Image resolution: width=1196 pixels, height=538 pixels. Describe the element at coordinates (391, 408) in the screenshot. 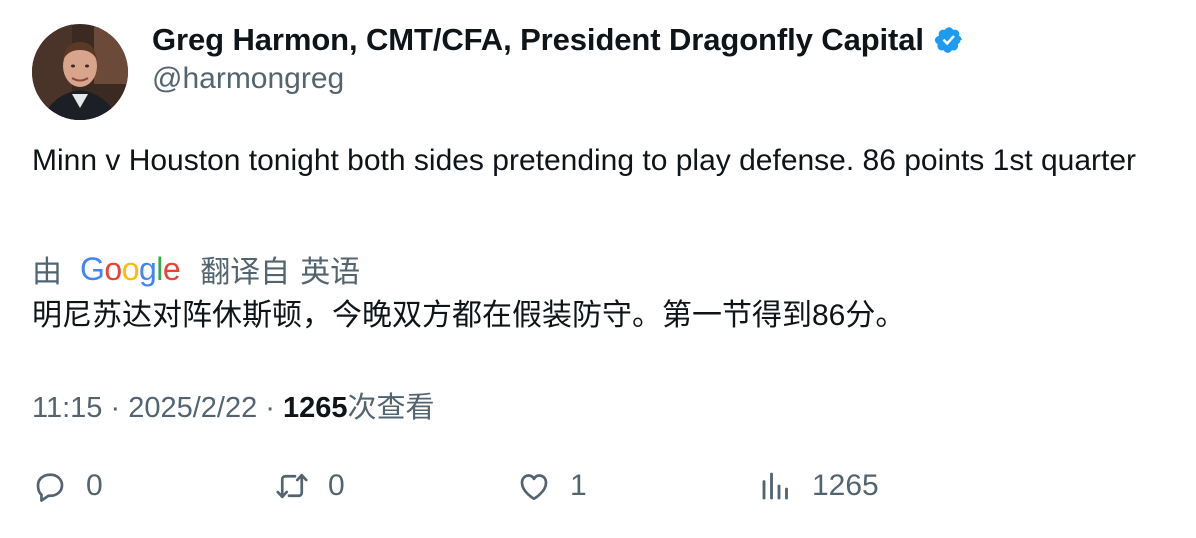

I see `views-label: 次查看` at that location.